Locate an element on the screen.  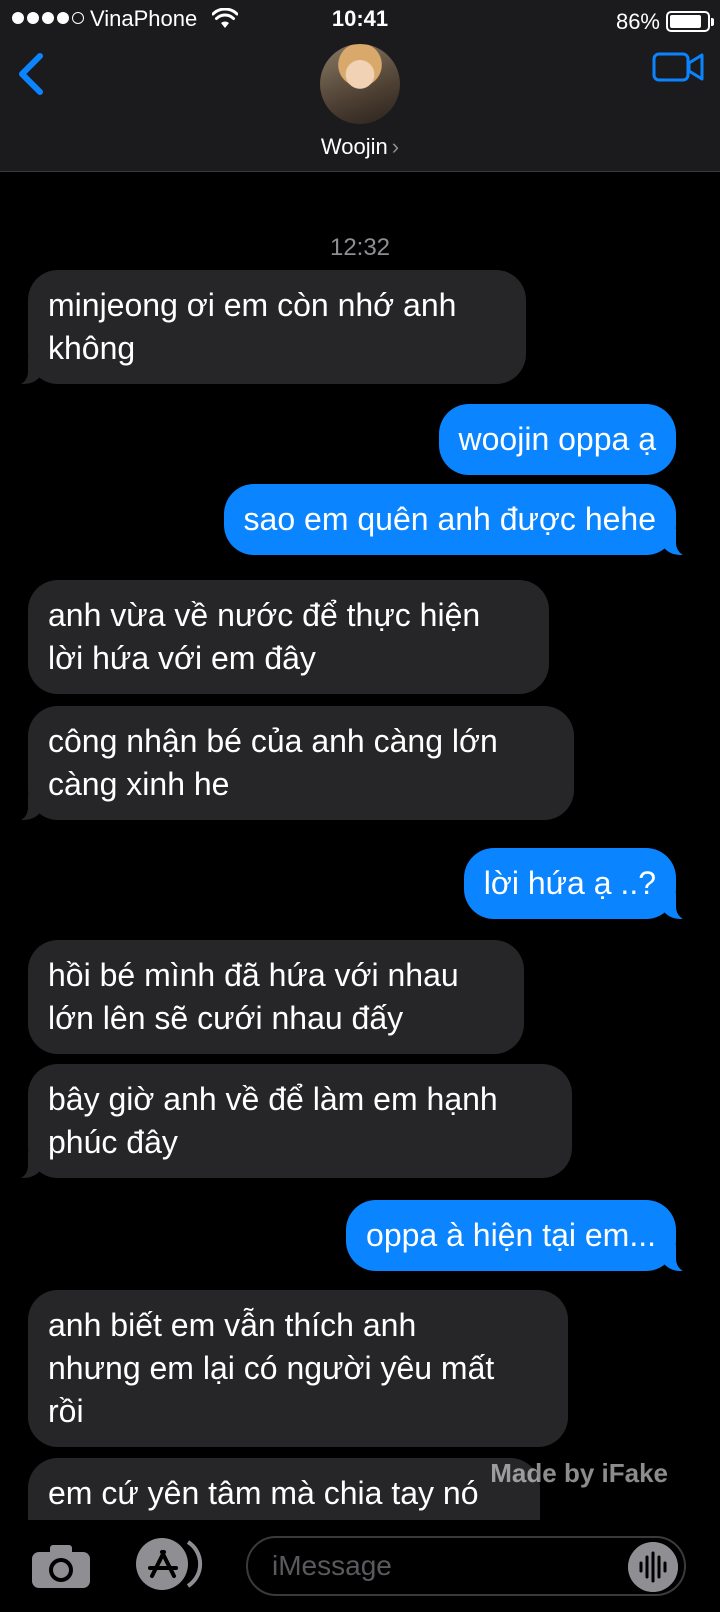
incoming-message-bubble: bây giờ anh về để làm em hạnh phúc đây is located at coordinates (289, 1122).